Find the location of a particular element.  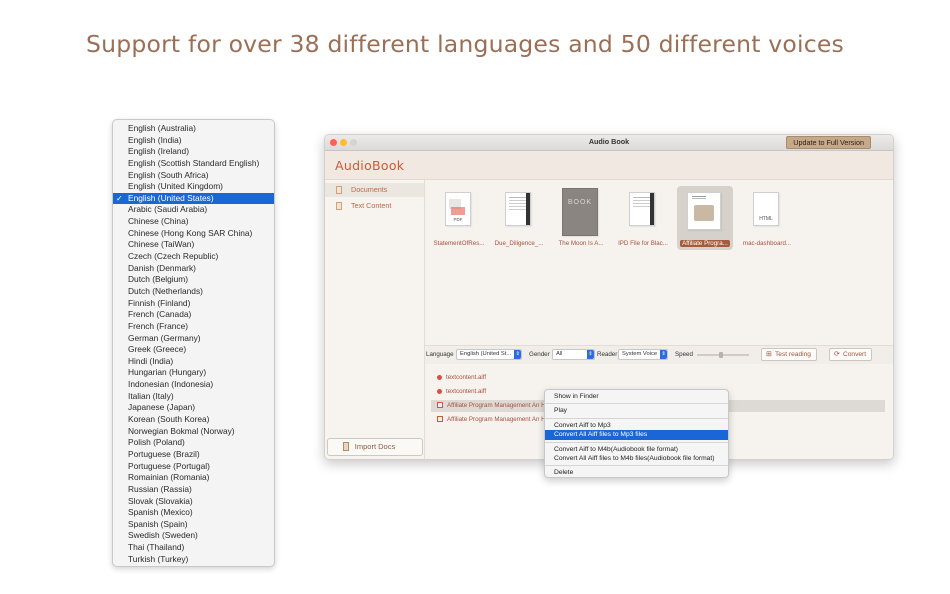

language-option: Indonesian (Indonesia) is located at coordinates (193, 385).